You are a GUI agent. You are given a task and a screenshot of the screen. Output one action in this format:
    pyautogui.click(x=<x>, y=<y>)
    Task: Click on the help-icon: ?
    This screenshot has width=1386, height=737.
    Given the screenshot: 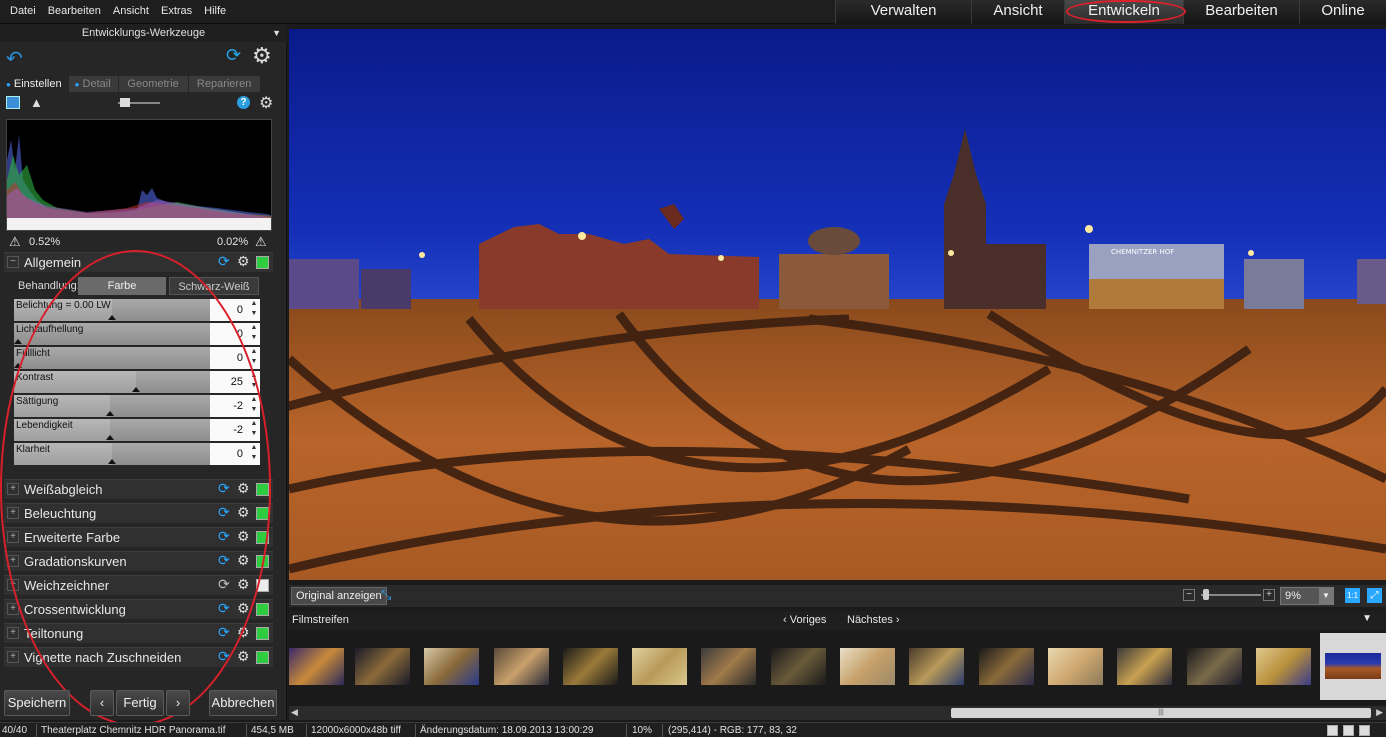 What is the action you would take?
    pyautogui.click(x=243, y=102)
    